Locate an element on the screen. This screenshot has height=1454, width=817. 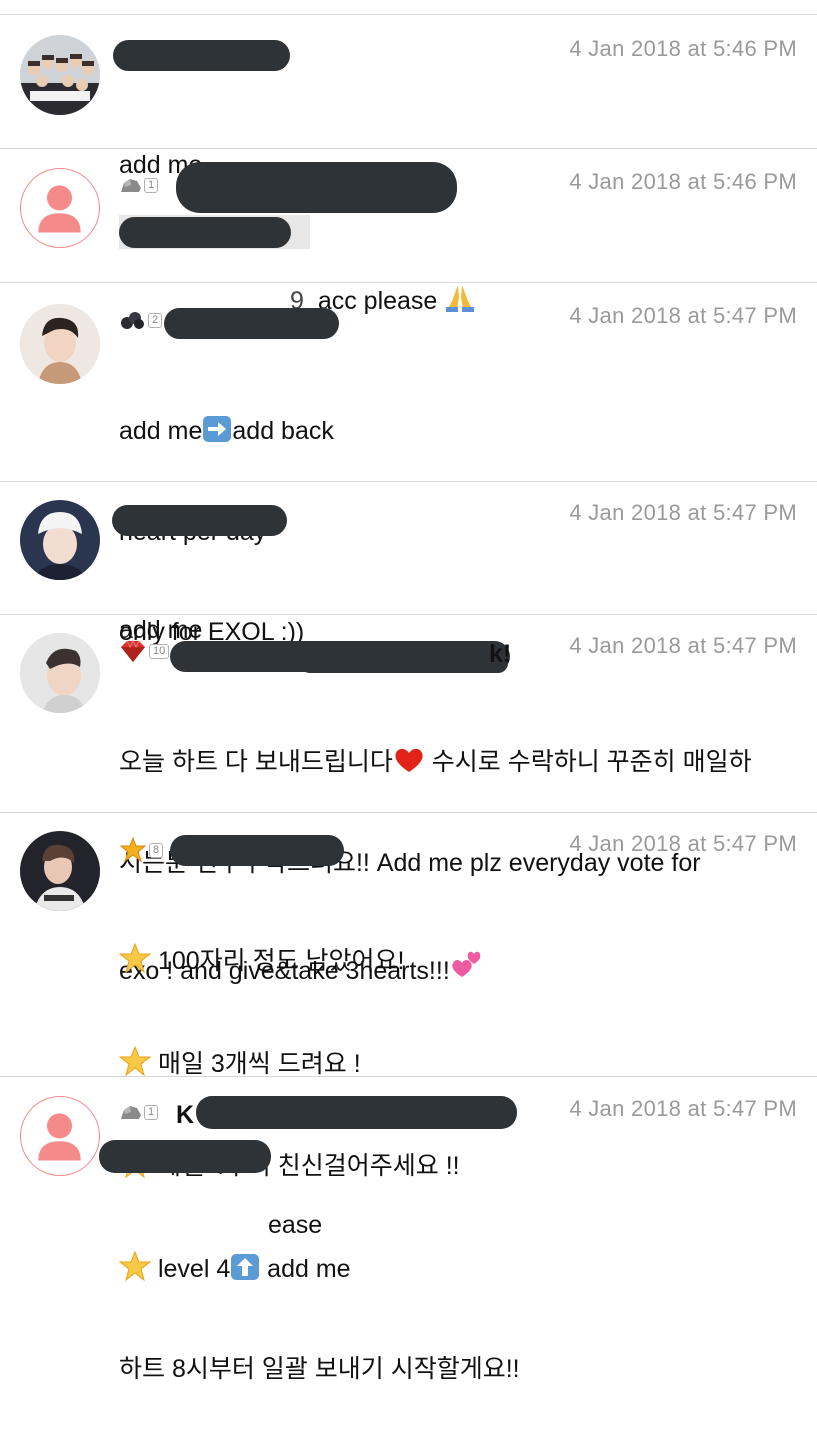
username-fragment: k! is located at coordinates (500, 654).